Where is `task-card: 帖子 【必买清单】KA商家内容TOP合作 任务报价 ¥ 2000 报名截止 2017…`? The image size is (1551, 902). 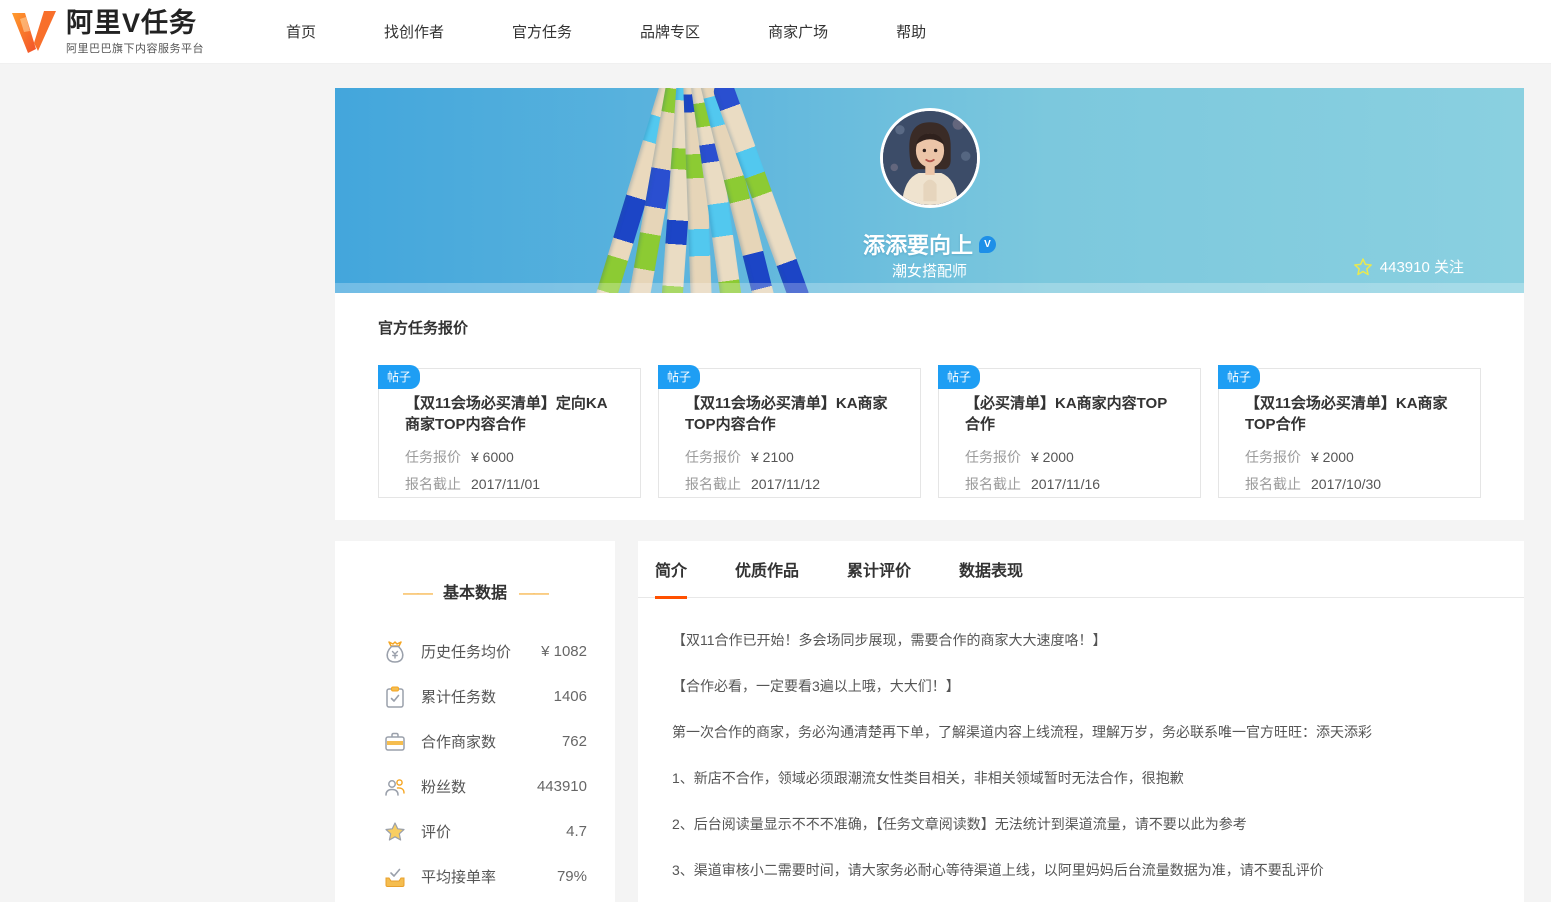 task-card: 帖子 【必买清单】KA商家内容TOP合作 任务报价 ¥ 2000 报名截止 2017… is located at coordinates (1069, 431).